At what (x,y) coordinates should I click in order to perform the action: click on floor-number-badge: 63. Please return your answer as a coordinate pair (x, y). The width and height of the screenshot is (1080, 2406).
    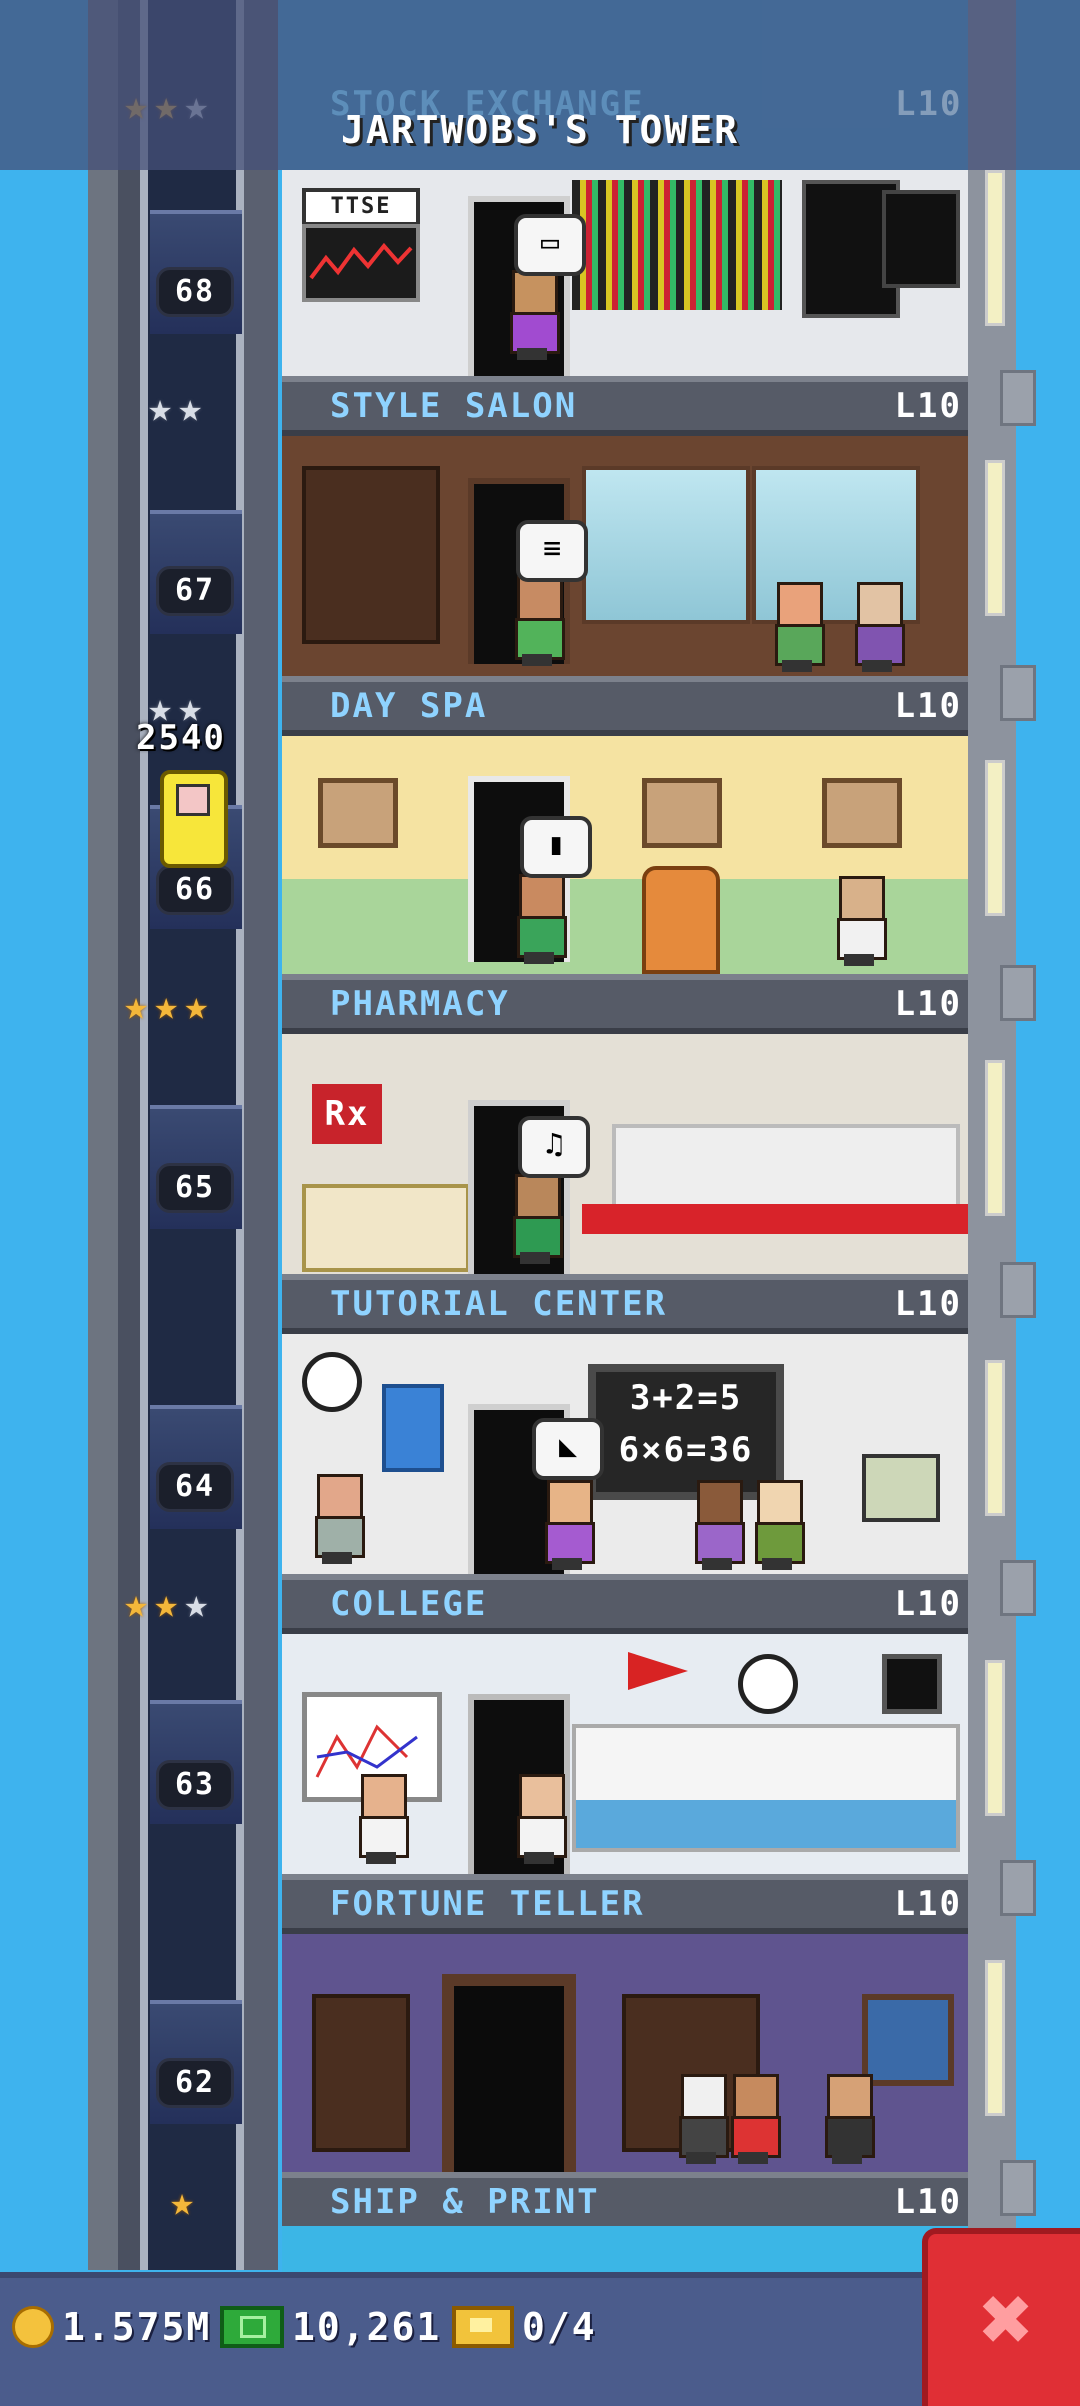
    Looking at the image, I should click on (195, 1785).